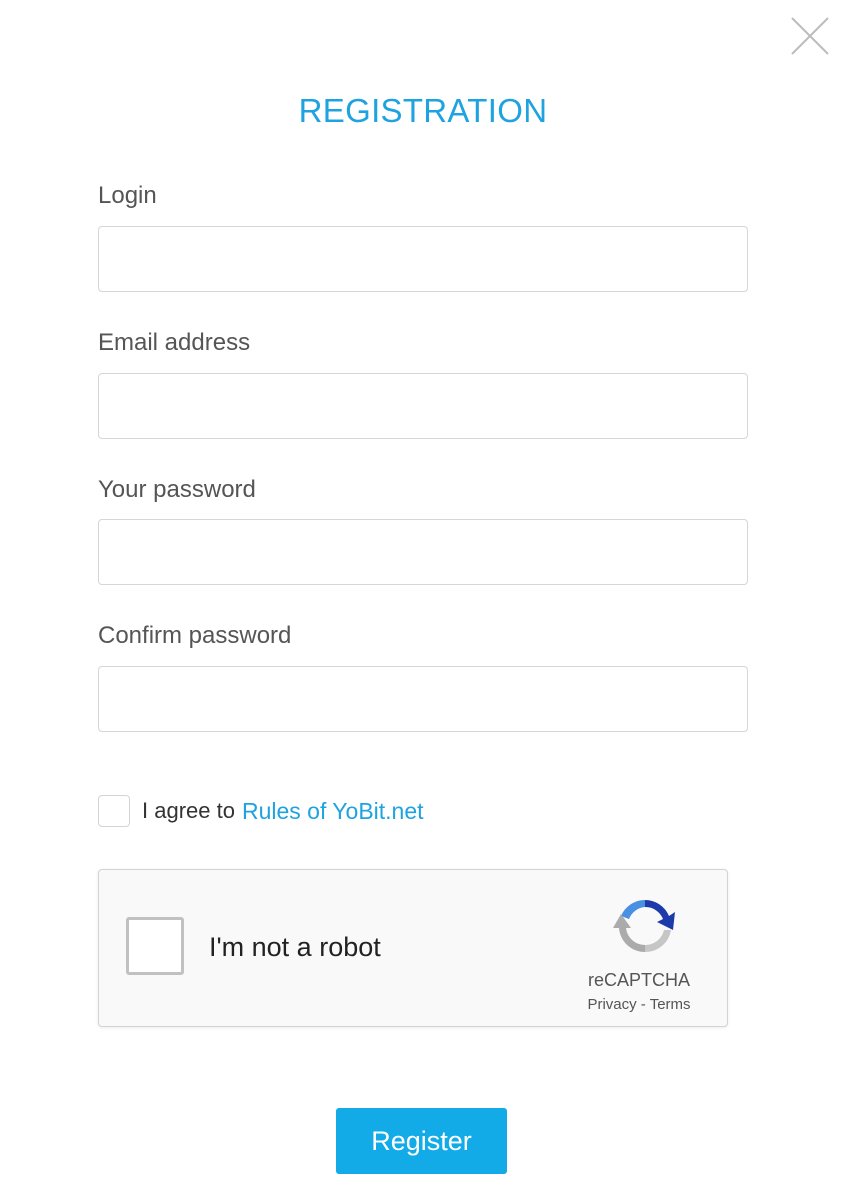  I want to click on register-button: Register, so click(421, 1141).